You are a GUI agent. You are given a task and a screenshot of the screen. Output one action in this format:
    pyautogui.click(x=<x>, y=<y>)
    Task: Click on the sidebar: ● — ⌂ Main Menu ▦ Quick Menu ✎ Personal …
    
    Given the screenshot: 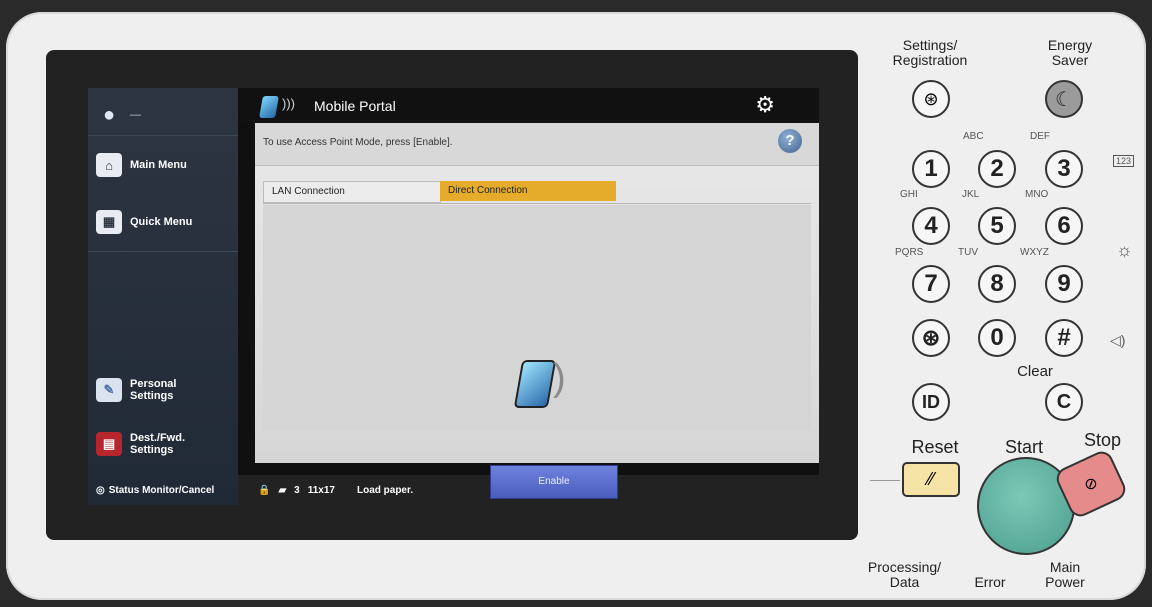 What is the action you would take?
    pyautogui.click(x=163, y=296)
    